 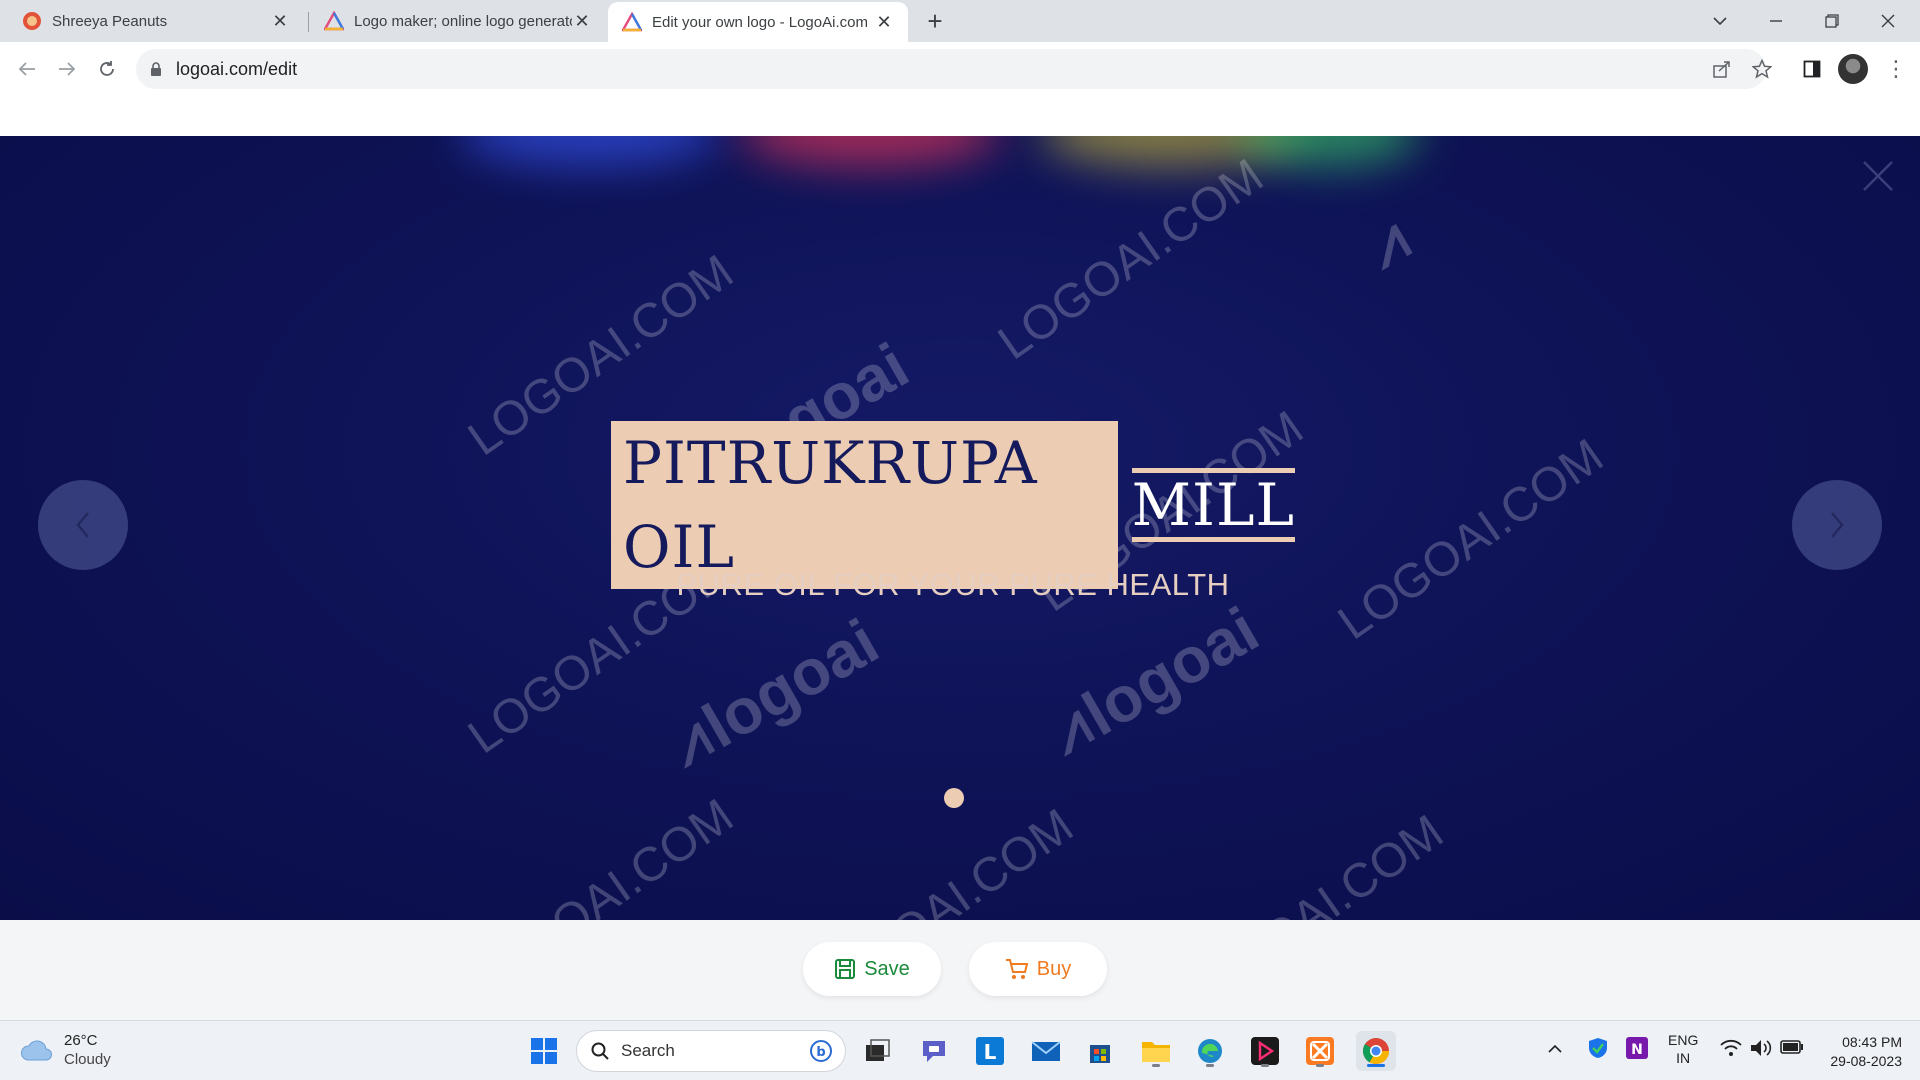 I want to click on logoai-mark-icon: ⩘, so click(x=1387, y=242).